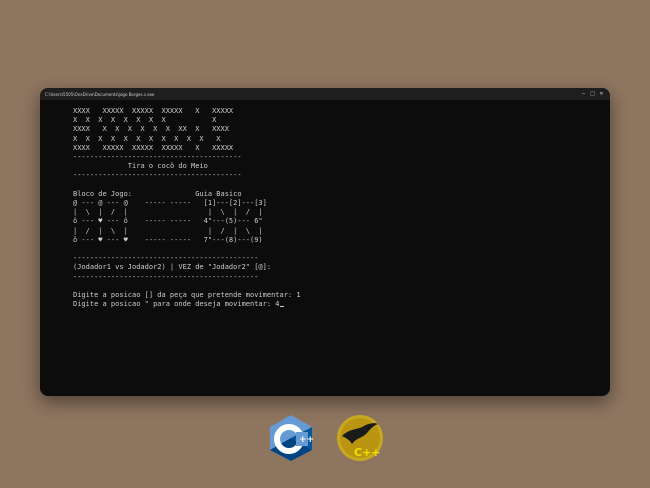  What do you see at coordinates (168, 230) in the screenshot?
I see `board-row: | / | \ | | / | \ |` at bounding box center [168, 230].